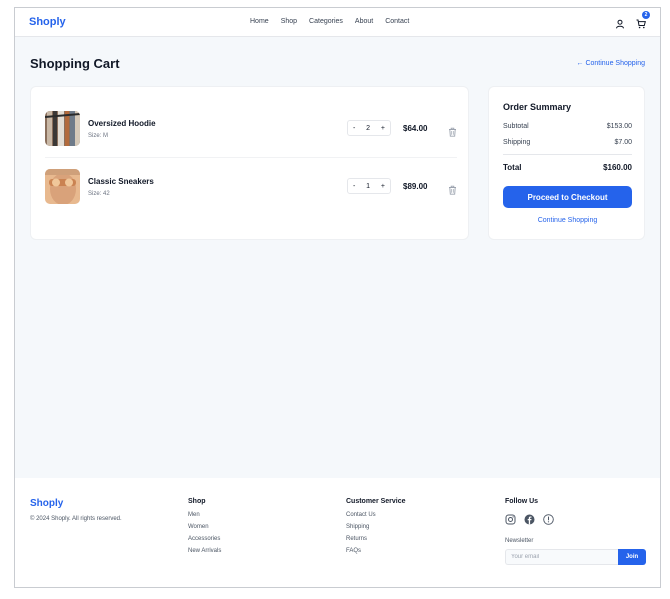 This screenshot has width=670, height=599. What do you see at coordinates (376, 515) in the screenshot?
I see `footer-link-contact-us: Contact Us` at bounding box center [376, 515].